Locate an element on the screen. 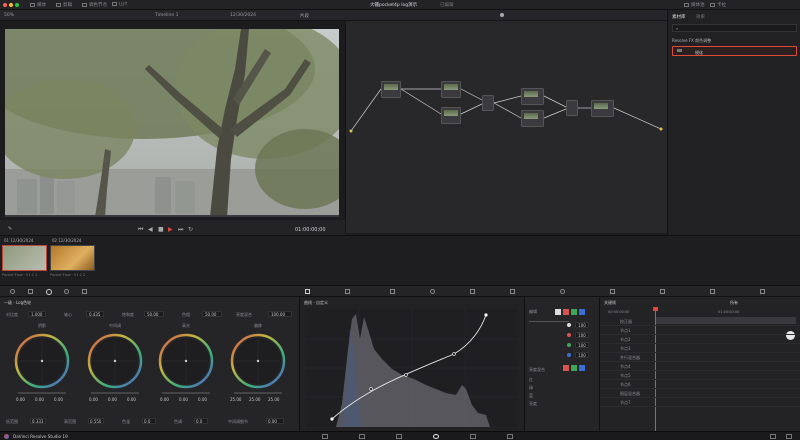  keyframes-filter: 所有 is located at coordinates (734, 303).